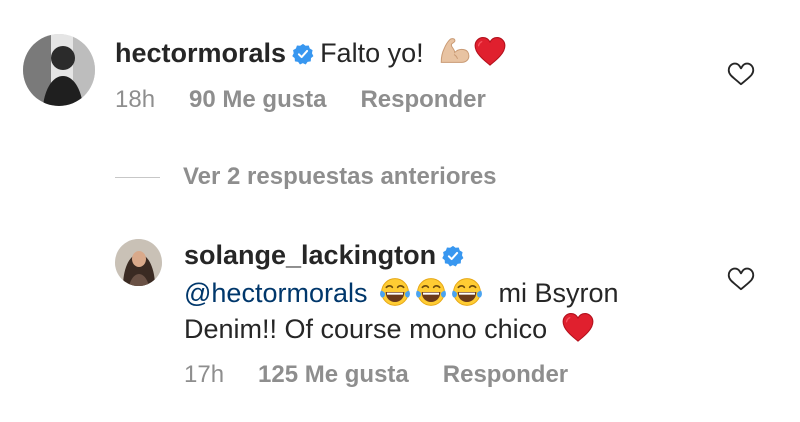  Describe the element at coordinates (135, 99) in the screenshot. I see `comment-time: 18h` at that location.